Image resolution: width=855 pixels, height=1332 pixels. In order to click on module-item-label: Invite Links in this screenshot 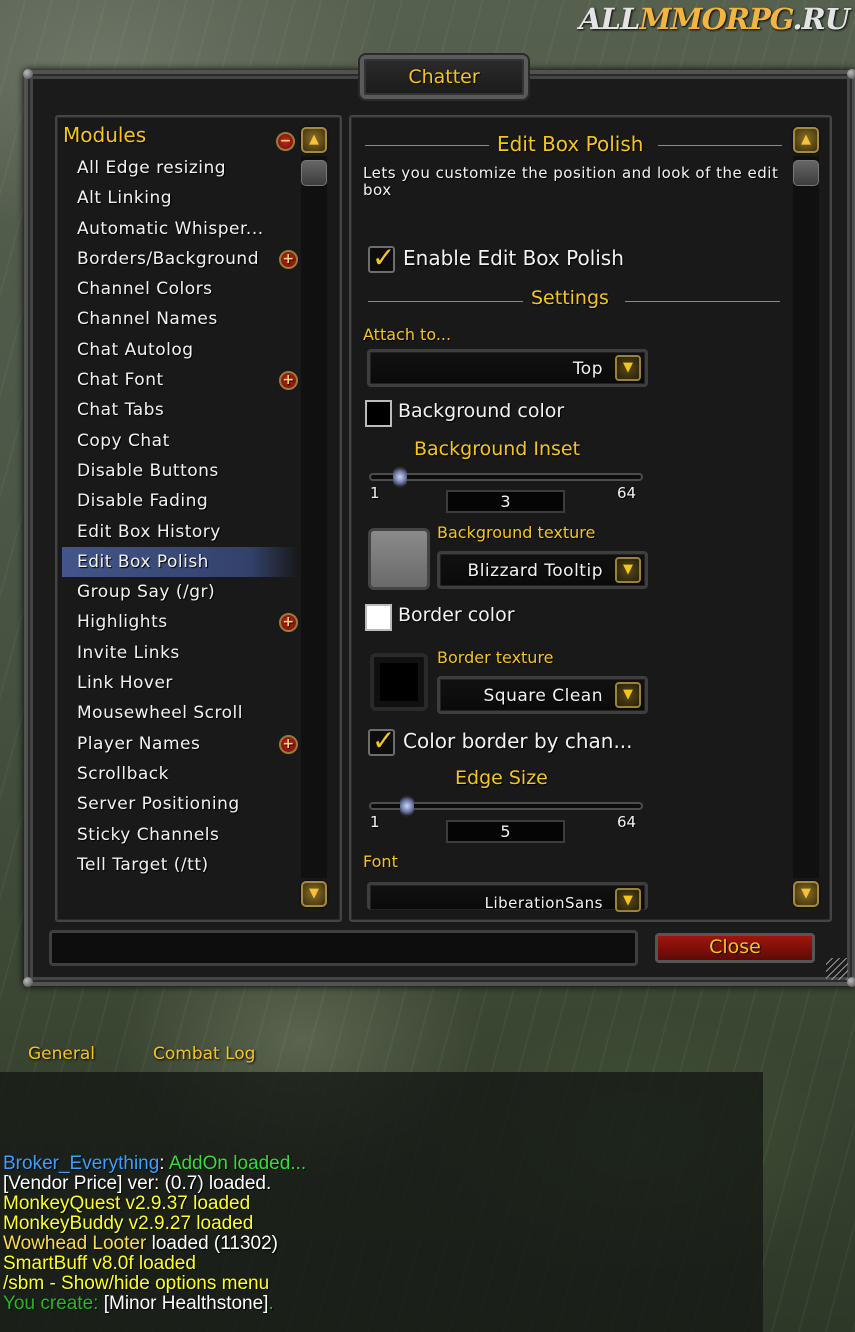, I will do `click(128, 652)`.